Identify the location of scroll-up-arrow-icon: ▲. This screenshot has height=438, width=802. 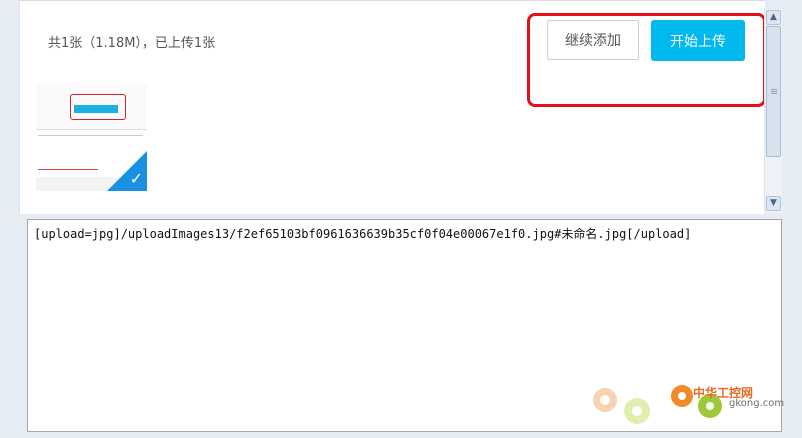
(773, 17).